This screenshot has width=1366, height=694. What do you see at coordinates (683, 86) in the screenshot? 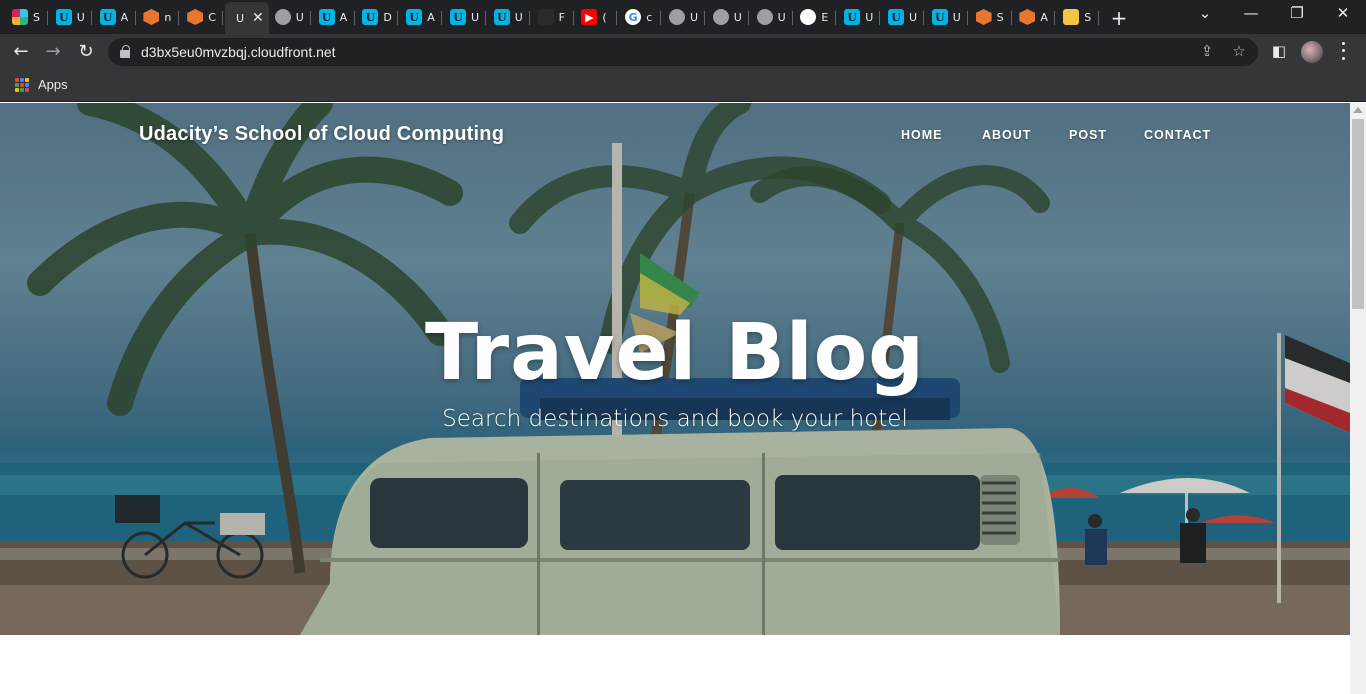
I see `bookmarks-bar: Apps` at bounding box center [683, 86].